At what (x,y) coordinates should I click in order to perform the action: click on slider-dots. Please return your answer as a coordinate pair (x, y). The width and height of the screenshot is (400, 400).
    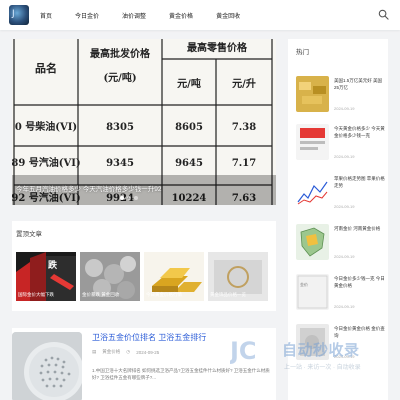
    Looking at the image, I should click on (129, 198).